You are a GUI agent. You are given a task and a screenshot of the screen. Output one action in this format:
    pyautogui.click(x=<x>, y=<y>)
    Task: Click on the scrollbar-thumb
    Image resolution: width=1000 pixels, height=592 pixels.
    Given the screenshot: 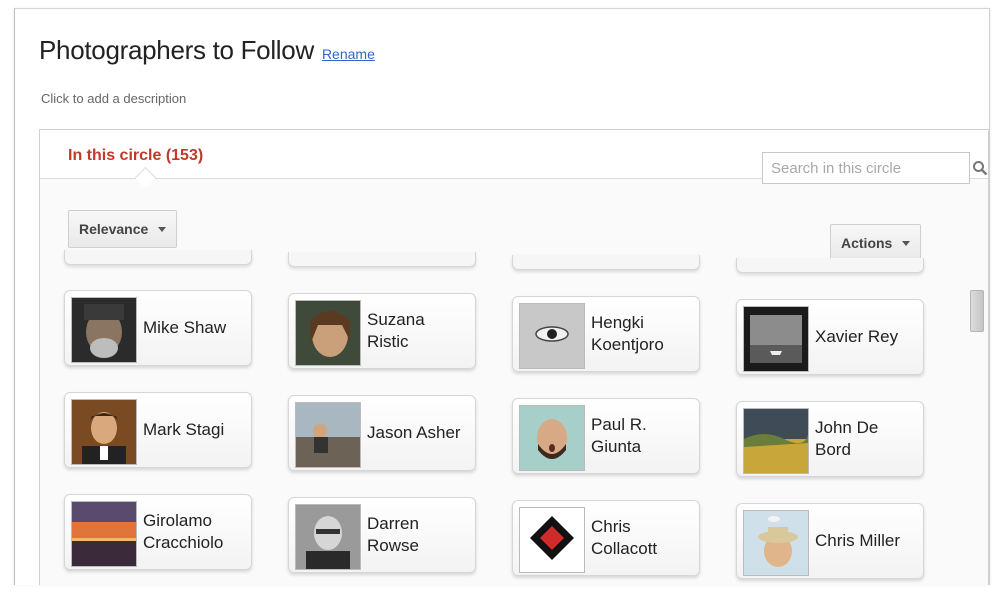 What is the action you would take?
    pyautogui.click(x=977, y=311)
    